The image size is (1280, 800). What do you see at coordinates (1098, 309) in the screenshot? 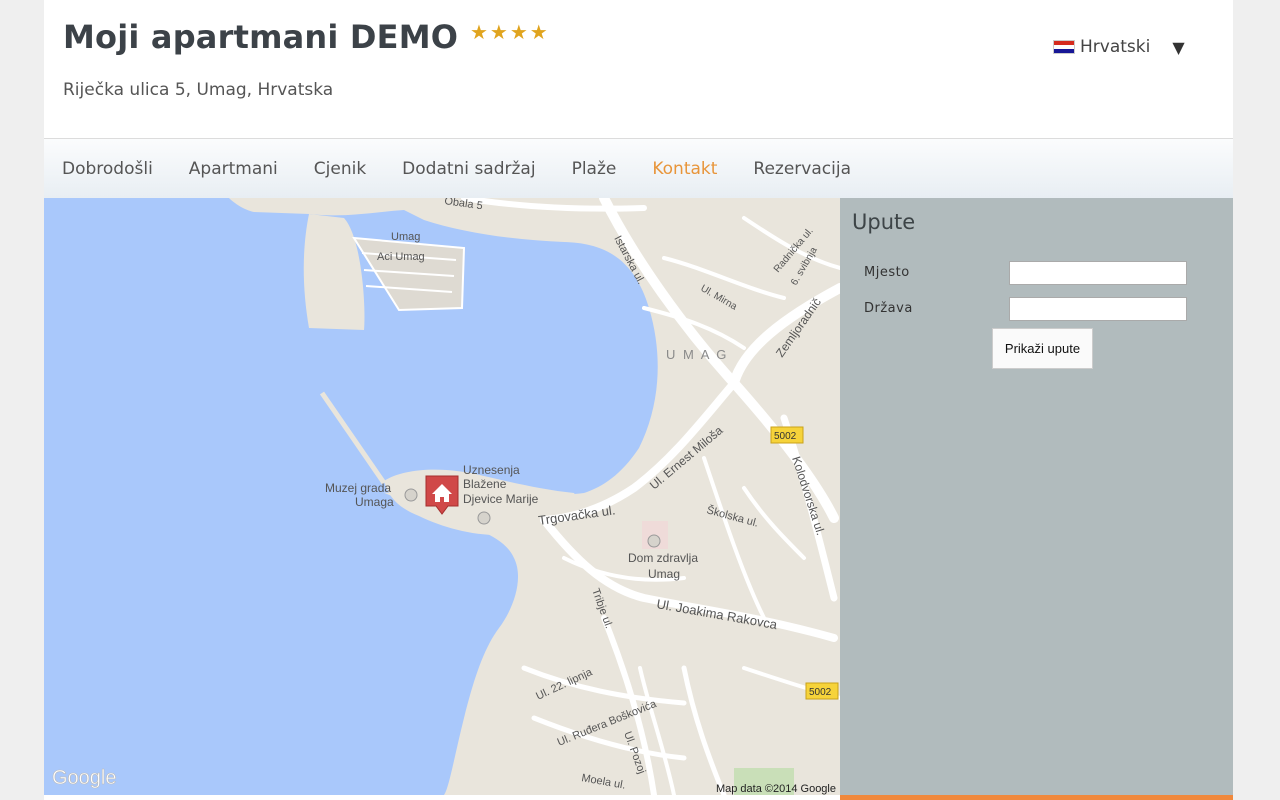
I see `drzava-input` at bounding box center [1098, 309].